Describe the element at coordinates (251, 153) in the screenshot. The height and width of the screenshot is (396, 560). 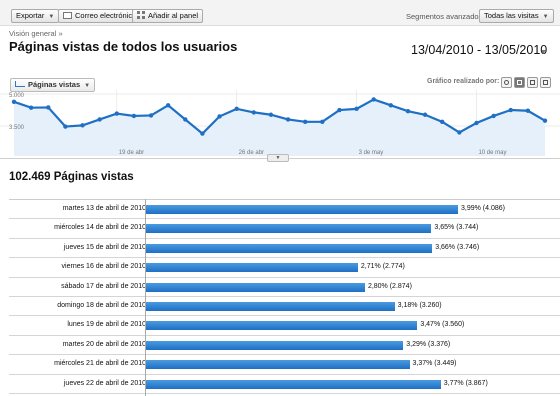
I see `x-tick-label: 26 de abr` at that location.